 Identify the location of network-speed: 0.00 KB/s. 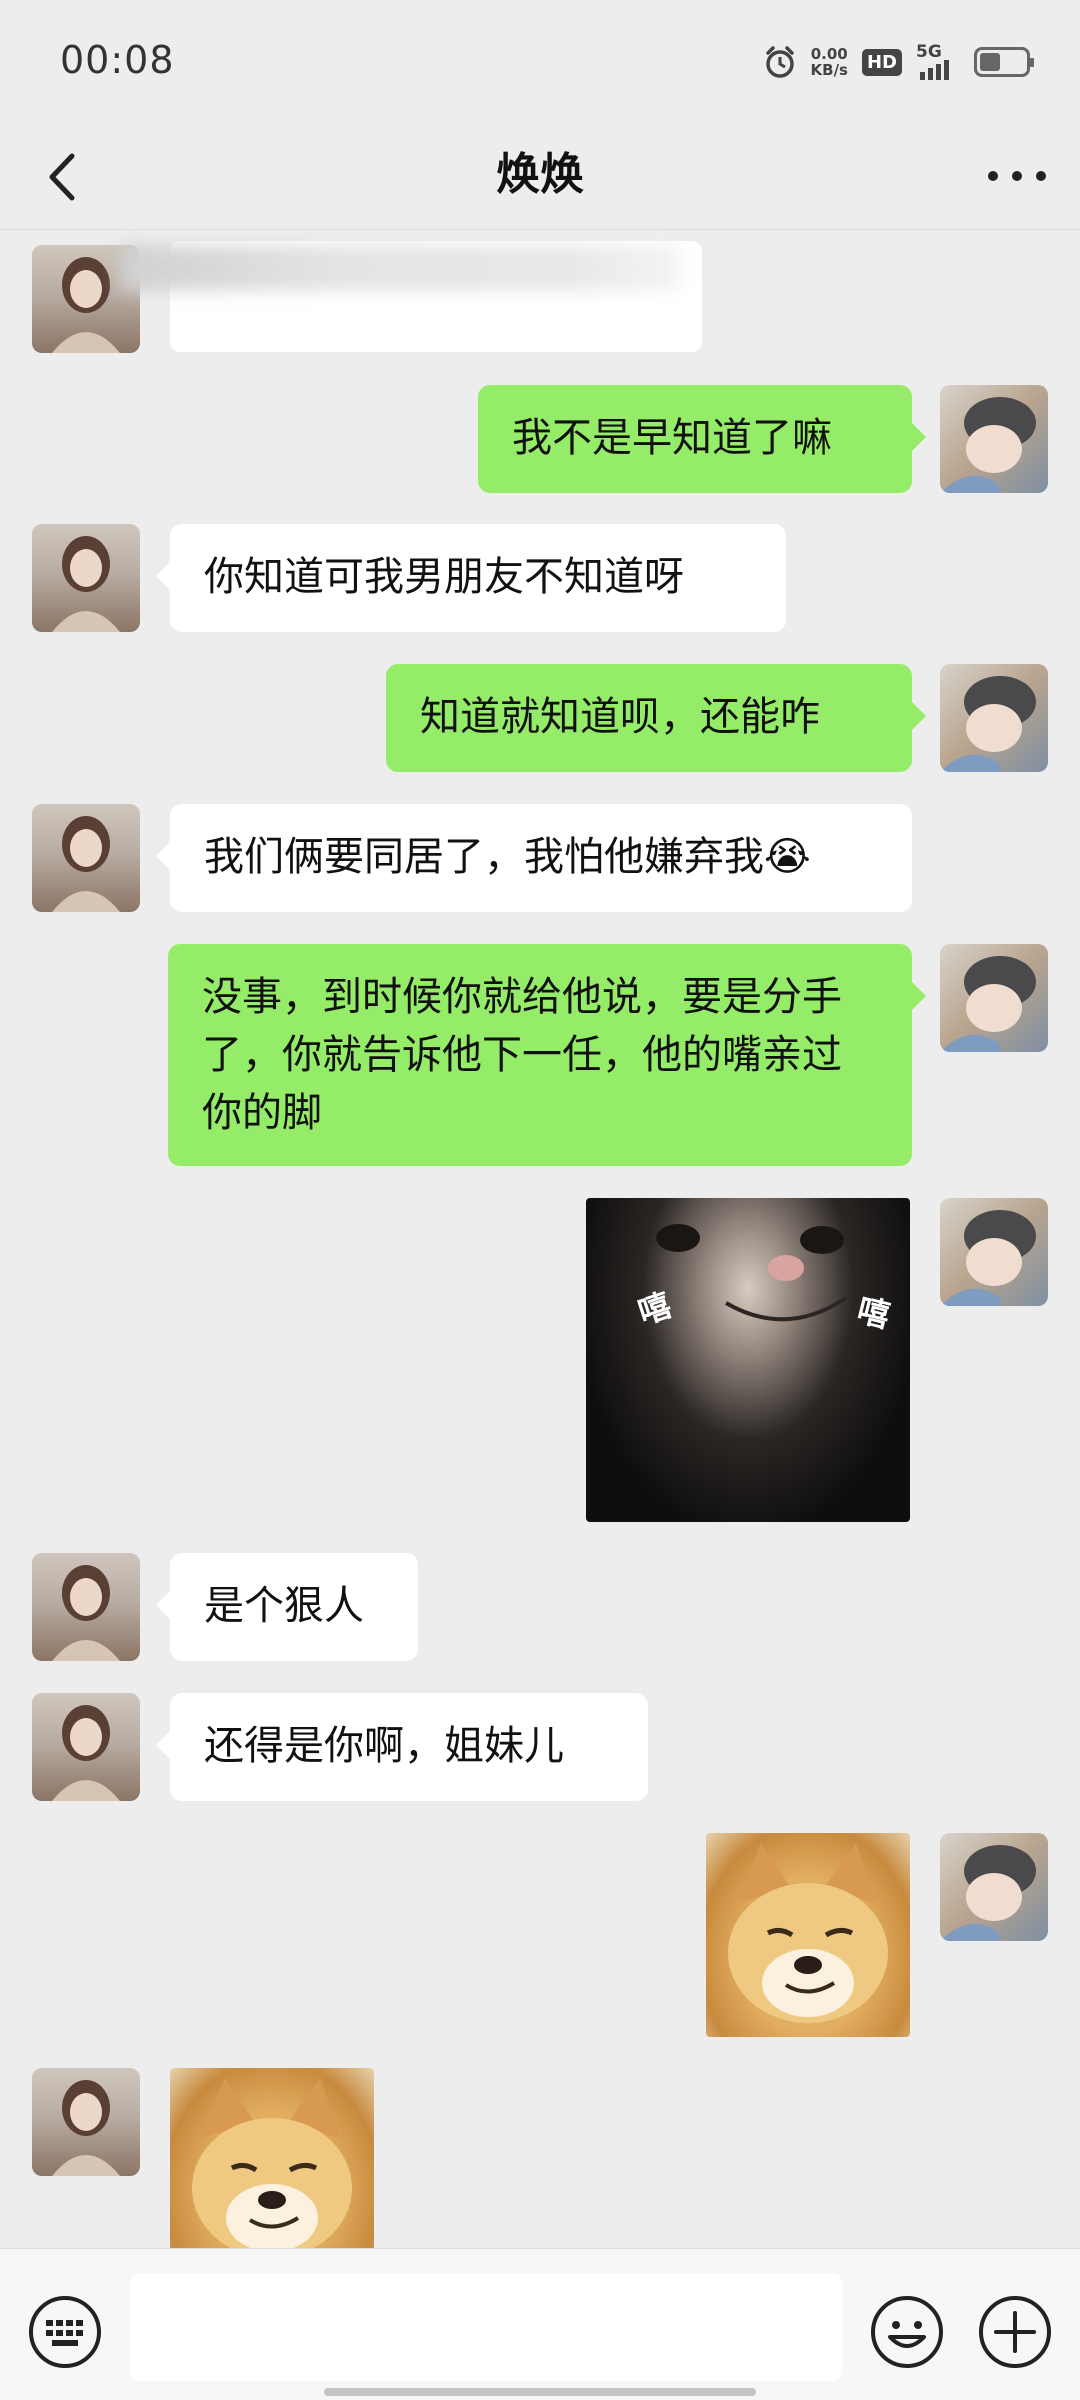
(829, 62).